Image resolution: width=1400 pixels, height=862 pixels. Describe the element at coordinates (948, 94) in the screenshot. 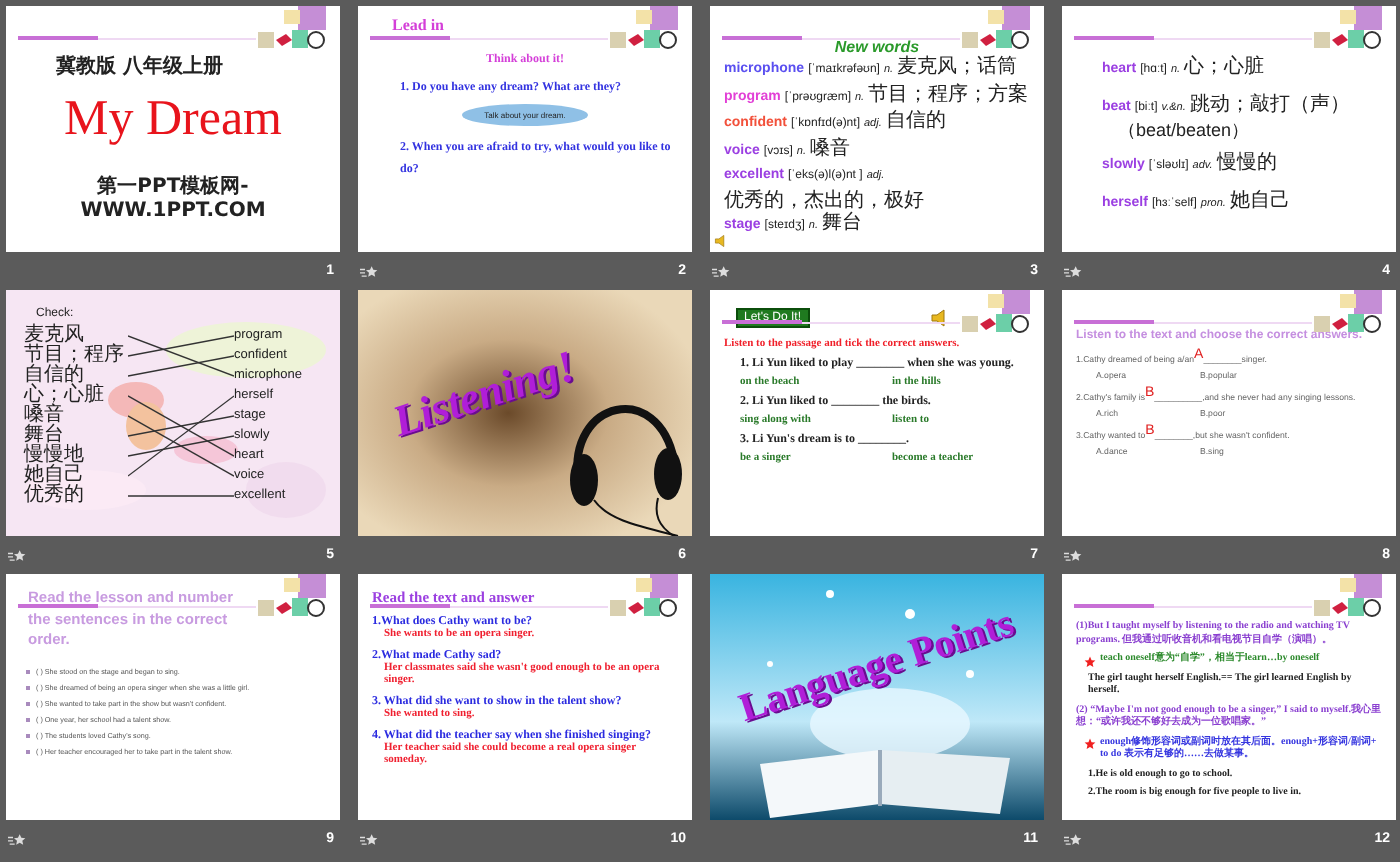

I see `meaning-text: 节目；程序；方案` at that location.